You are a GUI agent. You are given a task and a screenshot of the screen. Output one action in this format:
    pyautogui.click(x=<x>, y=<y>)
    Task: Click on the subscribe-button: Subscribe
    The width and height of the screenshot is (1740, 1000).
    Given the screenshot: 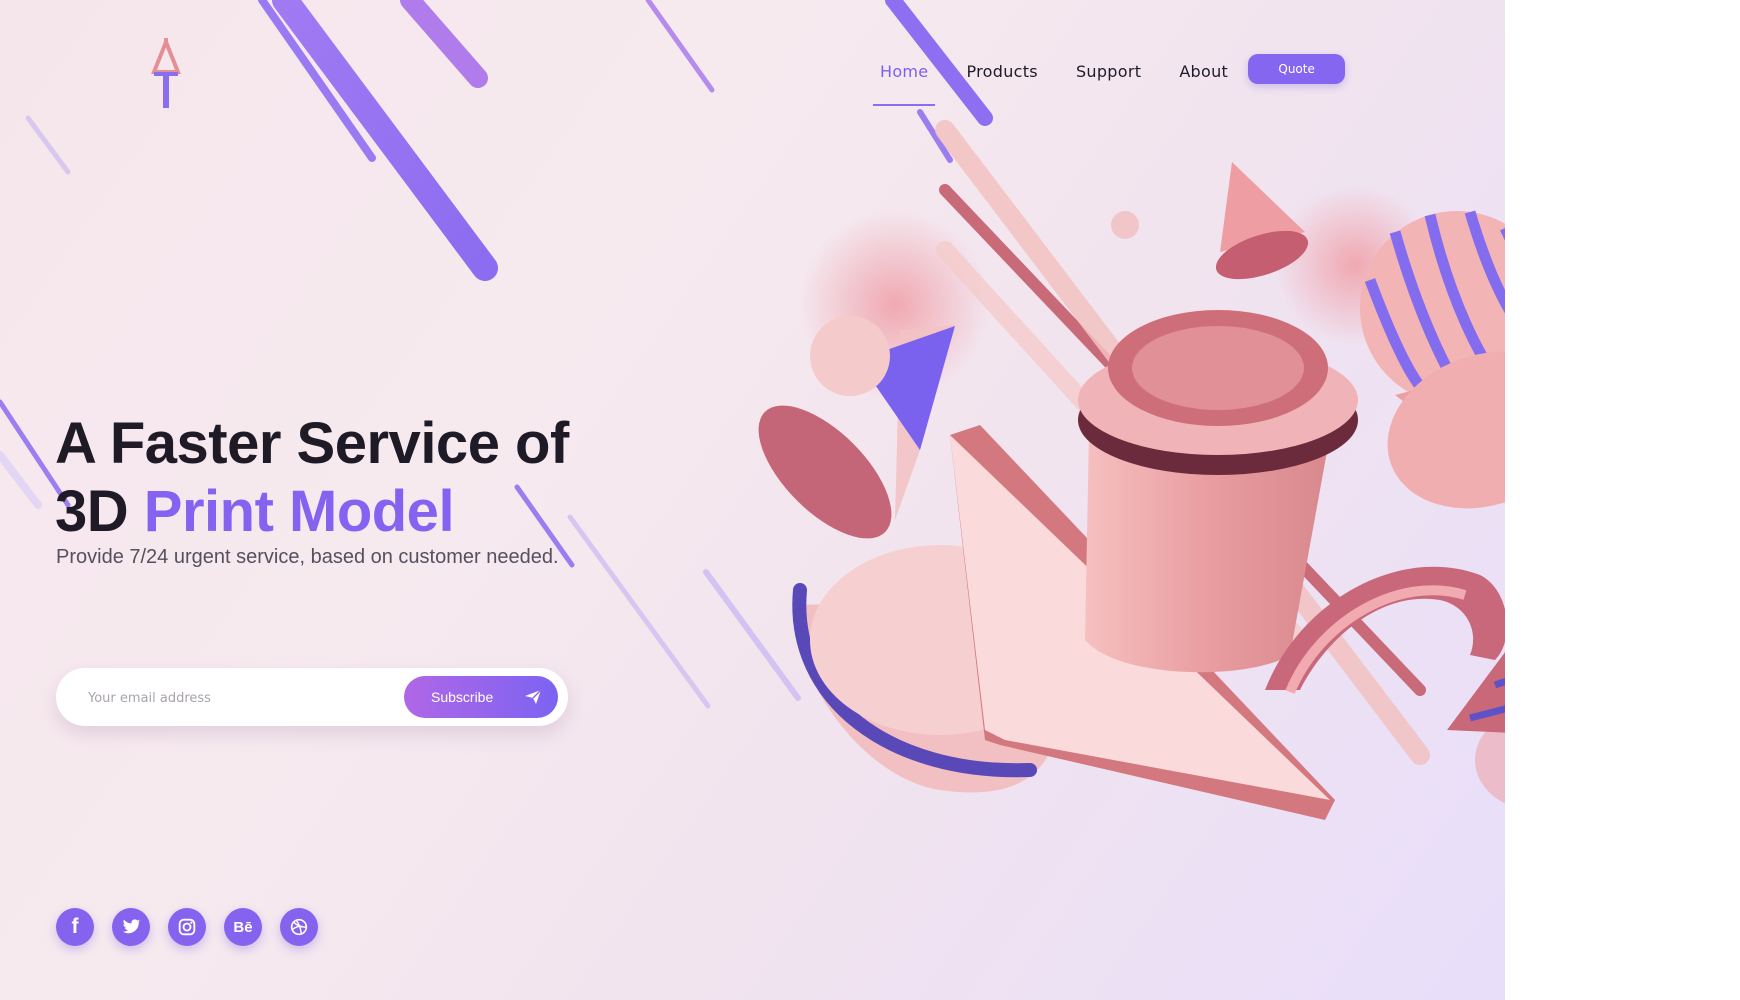 What is the action you would take?
    pyautogui.click(x=481, y=697)
    